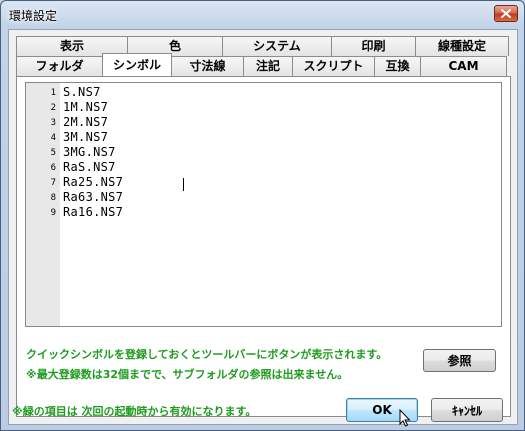  I want to click on editor-line: 4 3M.NS7, so click(263, 137).